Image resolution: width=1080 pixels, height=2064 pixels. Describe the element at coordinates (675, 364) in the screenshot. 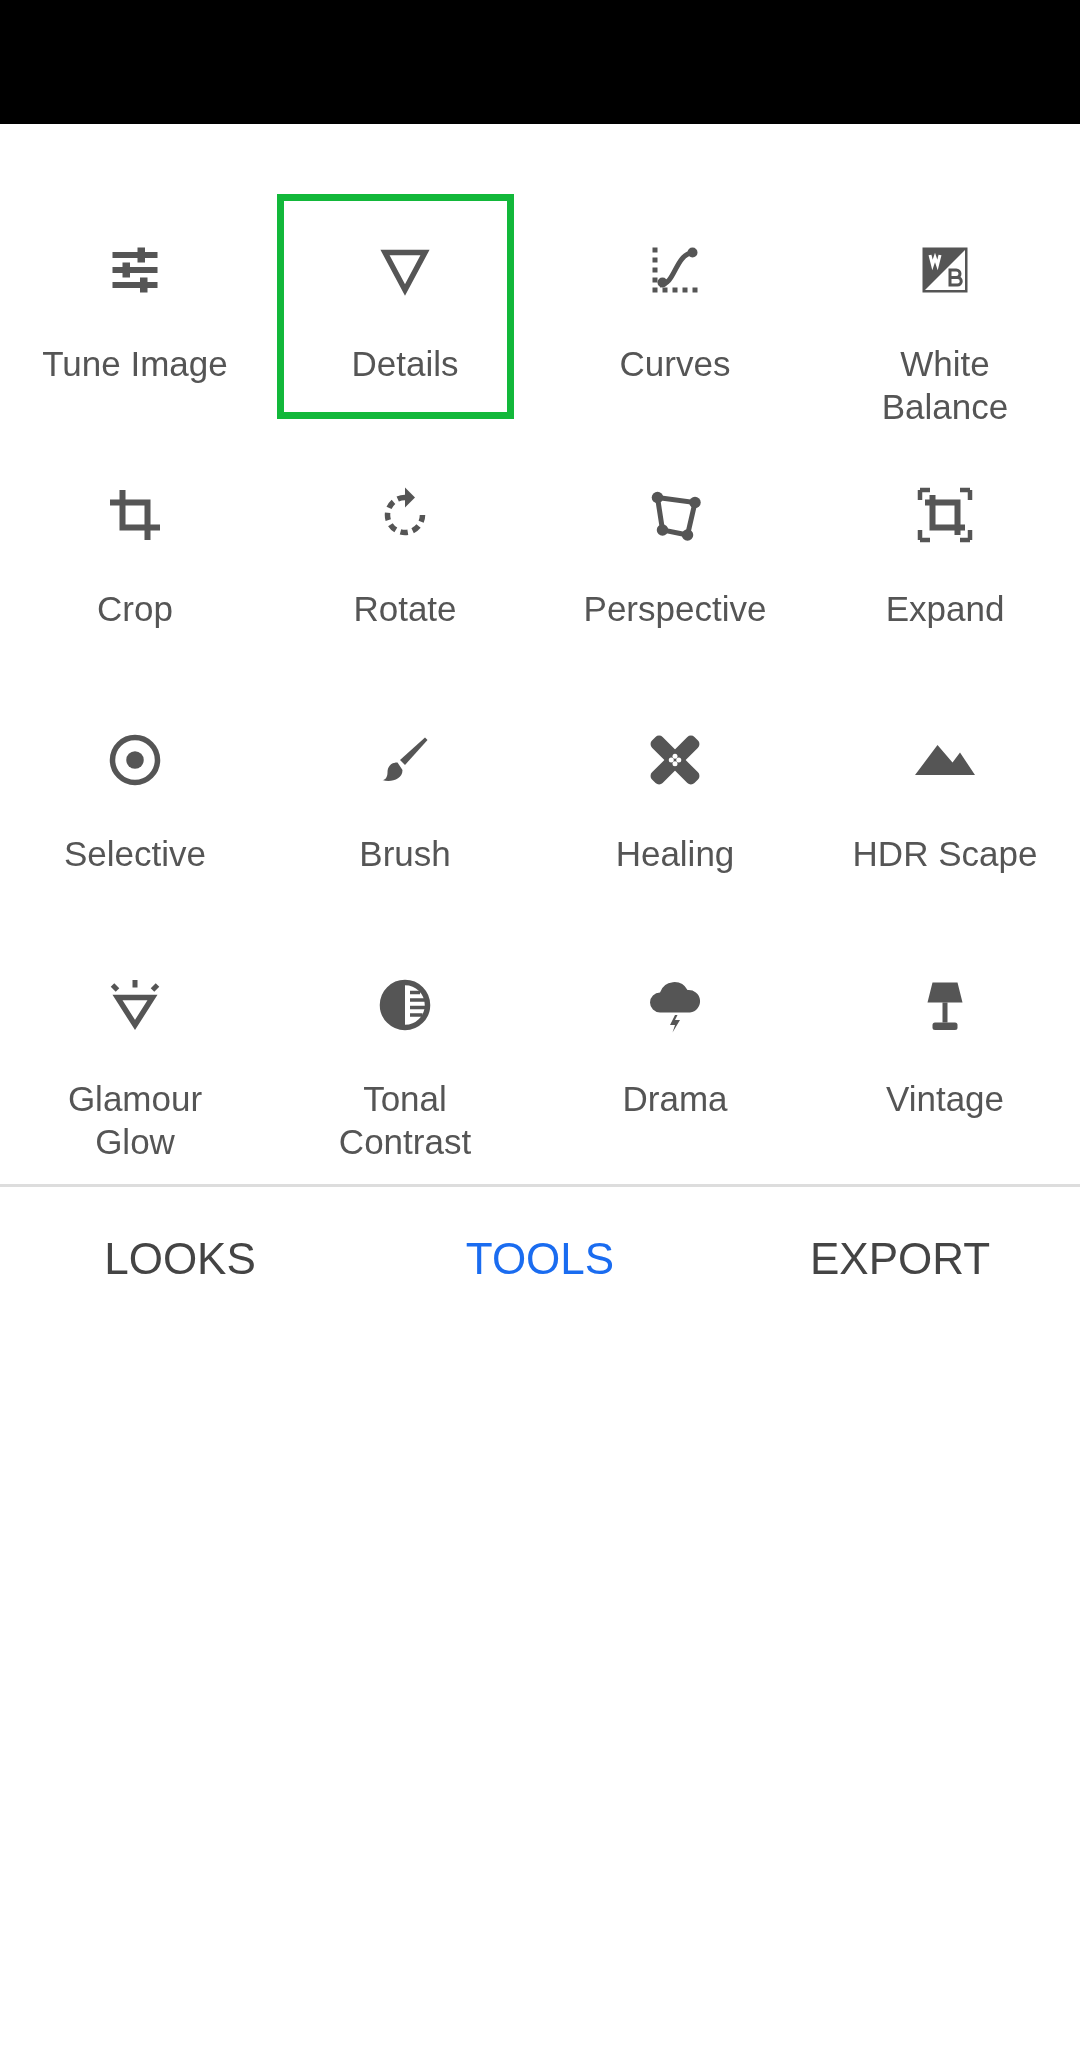

I see `tool-label: Curves` at that location.